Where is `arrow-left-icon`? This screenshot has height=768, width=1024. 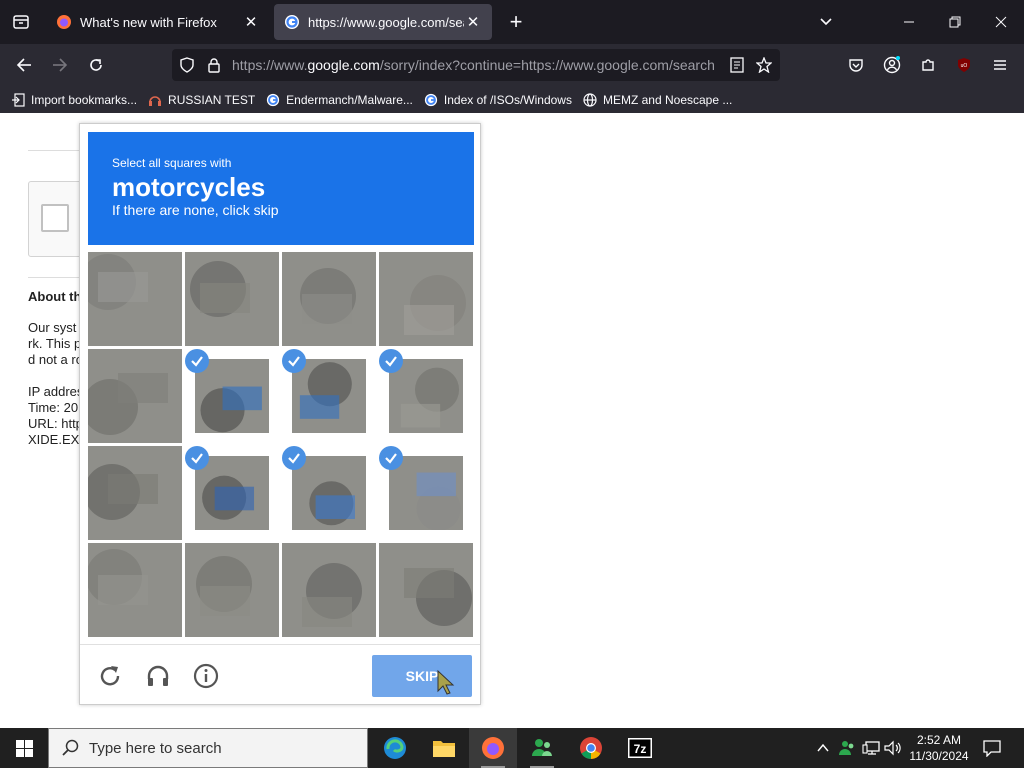
arrow-left-icon is located at coordinates (23, 65).